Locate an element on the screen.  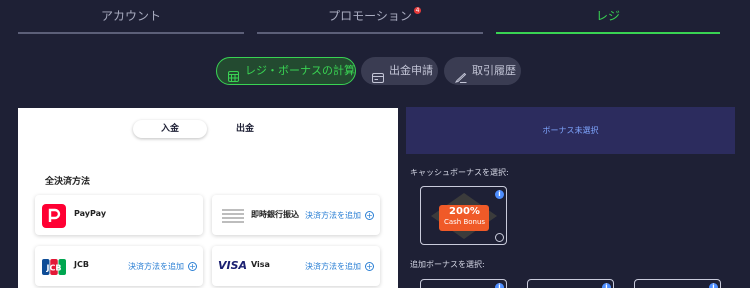
bonus-card-cash: 200% Cash Bonus i is located at coordinates (463, 215).